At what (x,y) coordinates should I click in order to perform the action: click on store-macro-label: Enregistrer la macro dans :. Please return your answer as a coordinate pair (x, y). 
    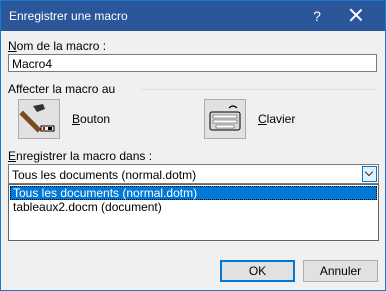
    Looking at the image, I should click on (80, 156).